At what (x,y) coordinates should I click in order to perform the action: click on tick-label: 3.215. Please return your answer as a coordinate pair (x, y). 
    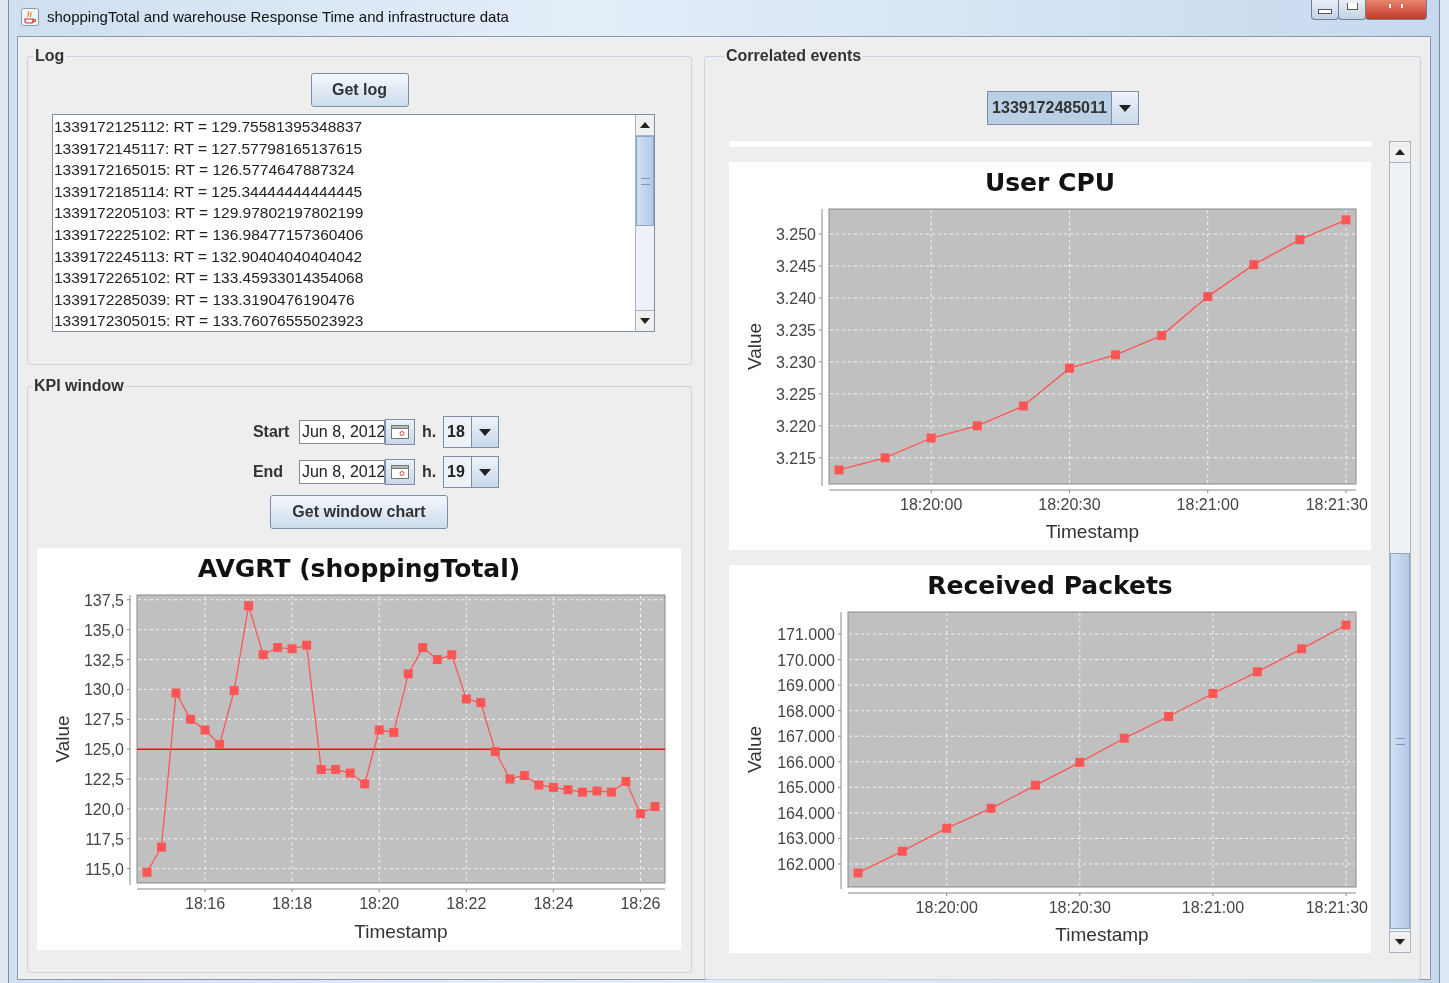
    Looking at the image, I should click on (795, 458).